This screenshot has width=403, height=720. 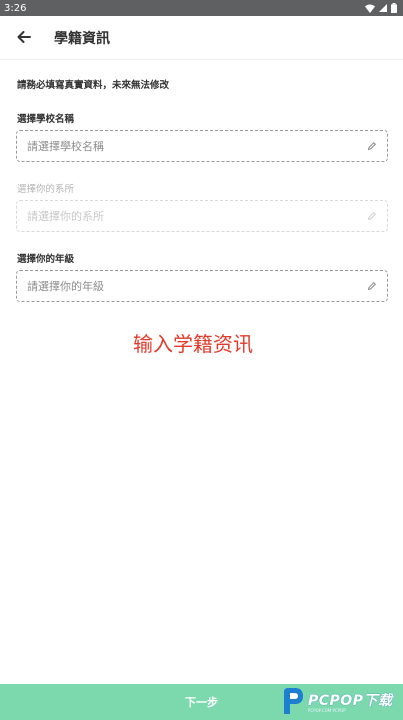 I want to click on overlay-caption: 输入学籍资讯, so click(x=193, y=344).